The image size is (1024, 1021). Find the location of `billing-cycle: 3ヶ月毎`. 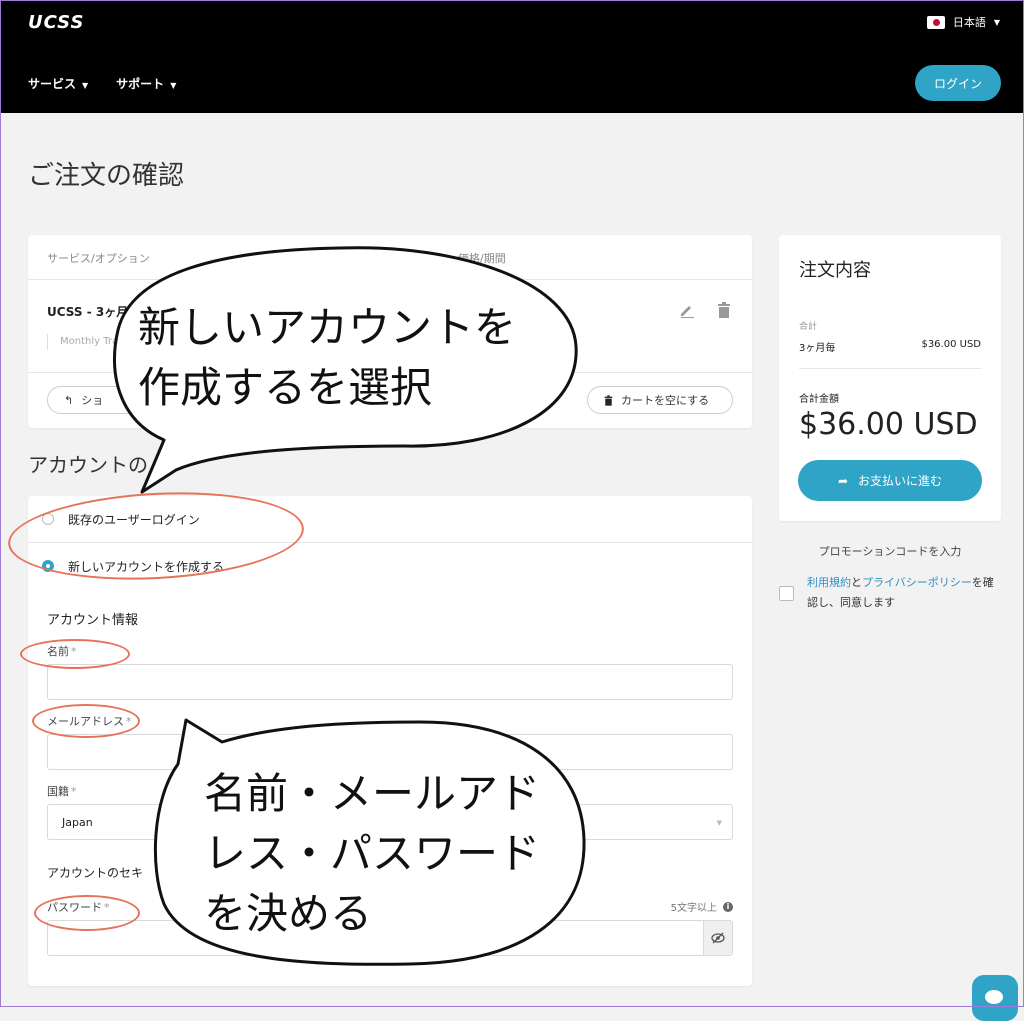

billing-cycle: 3ヶ月毎 is located at coordinates (817, 348).